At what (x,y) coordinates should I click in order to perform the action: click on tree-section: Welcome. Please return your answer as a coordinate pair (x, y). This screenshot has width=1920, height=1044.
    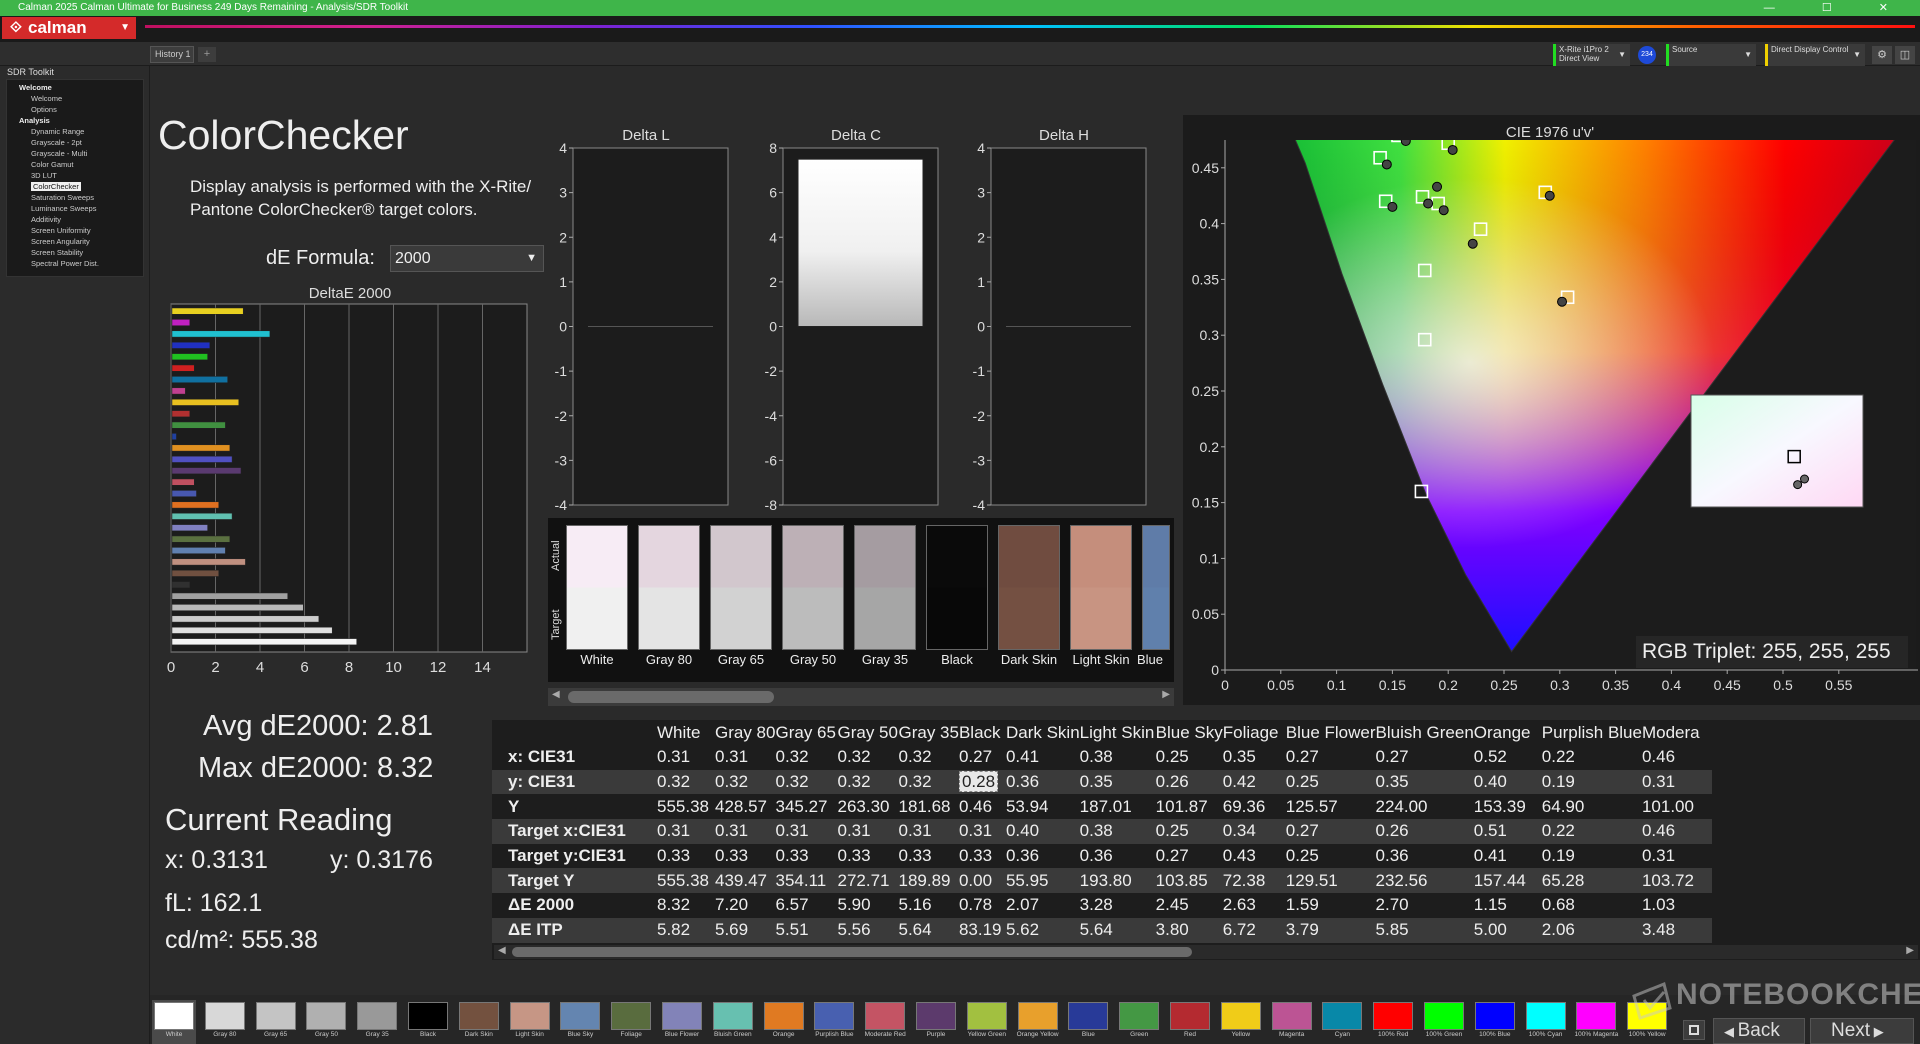
    Looking at the image, I should click on (35, 87).